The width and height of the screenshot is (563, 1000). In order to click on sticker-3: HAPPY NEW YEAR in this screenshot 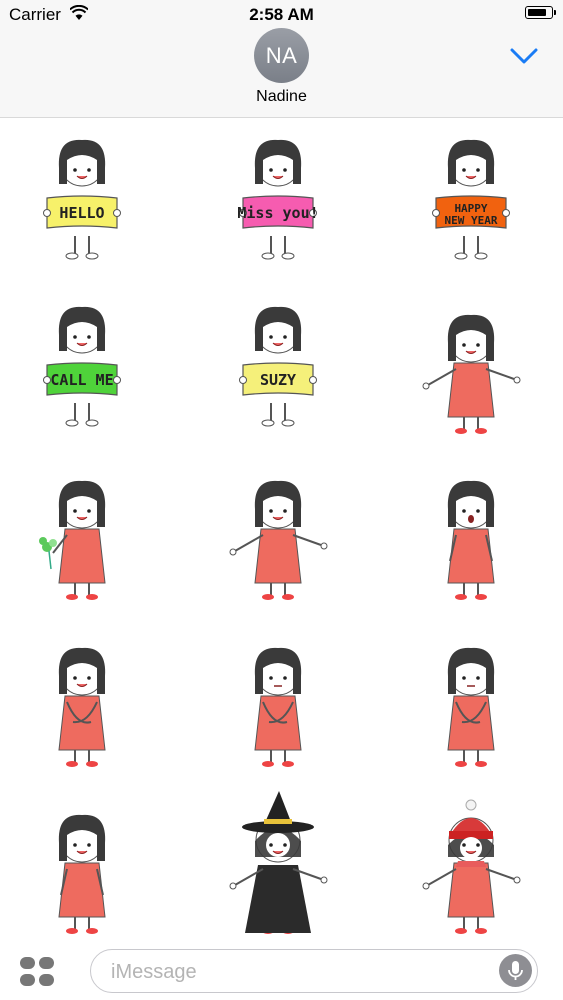, I will do `click(471, 203)`.